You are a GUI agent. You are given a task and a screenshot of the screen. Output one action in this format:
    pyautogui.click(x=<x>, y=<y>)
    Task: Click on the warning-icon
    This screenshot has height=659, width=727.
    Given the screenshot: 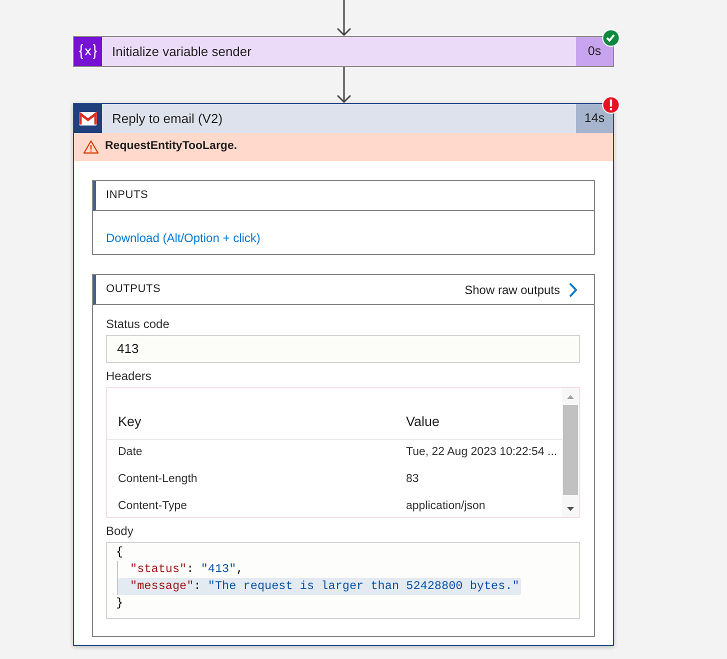 What is the action you would take?
    pyautogui.click(x=91, y=147)
    